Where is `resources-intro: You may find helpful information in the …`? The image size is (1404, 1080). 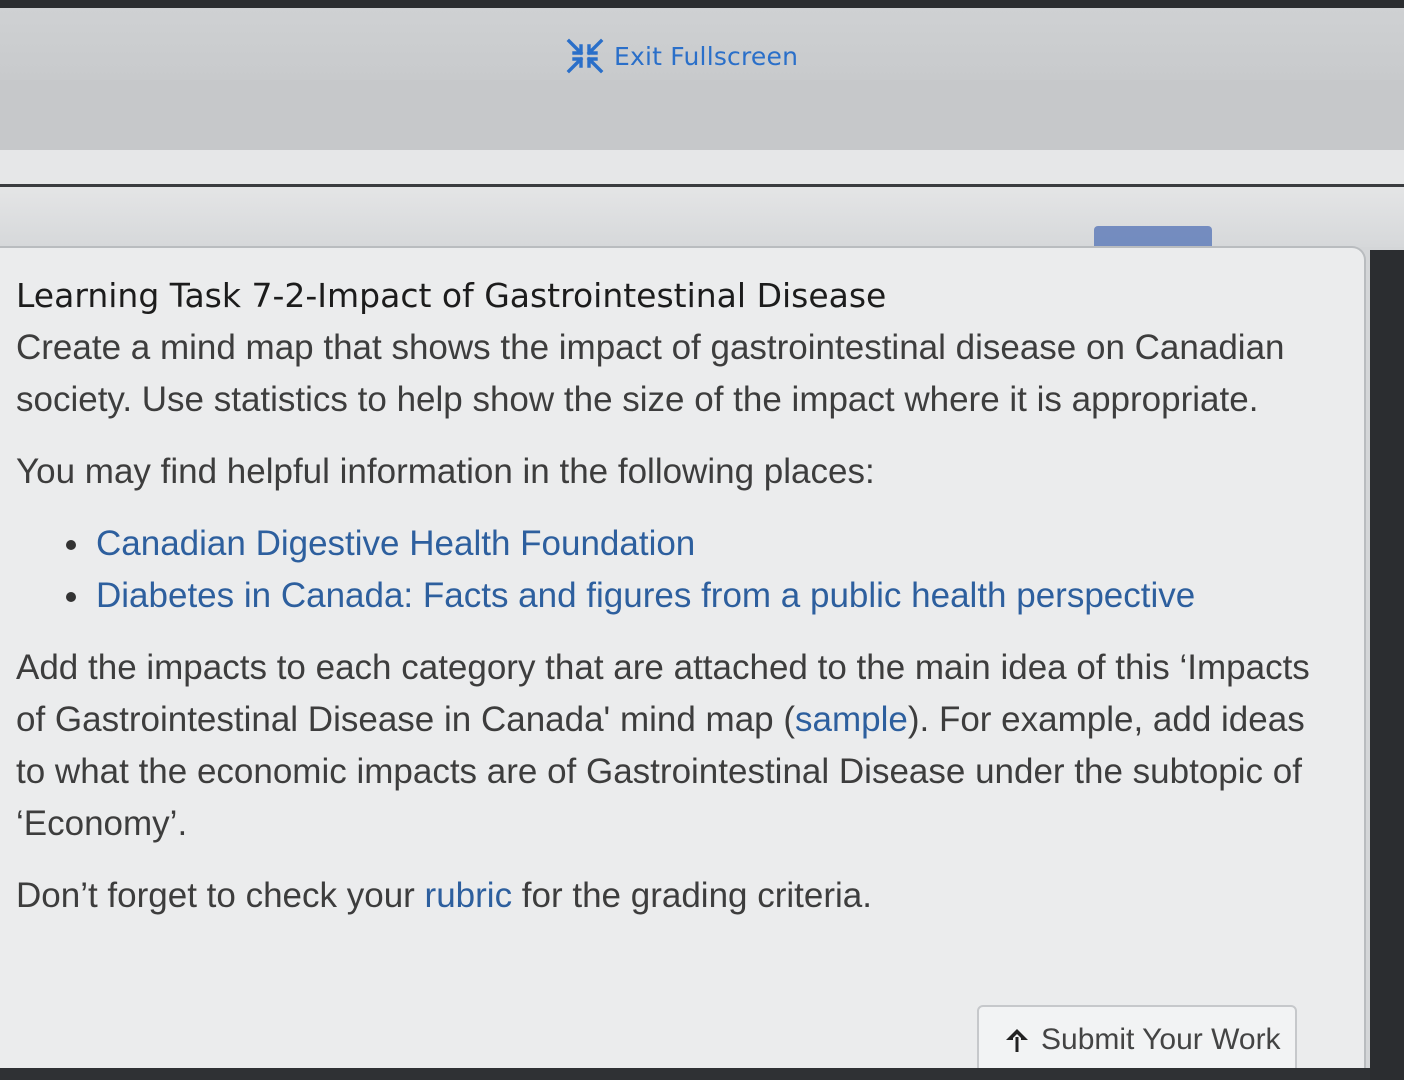 resources-intro: You may find helpful information in the … is located at coordinates (445, 471).